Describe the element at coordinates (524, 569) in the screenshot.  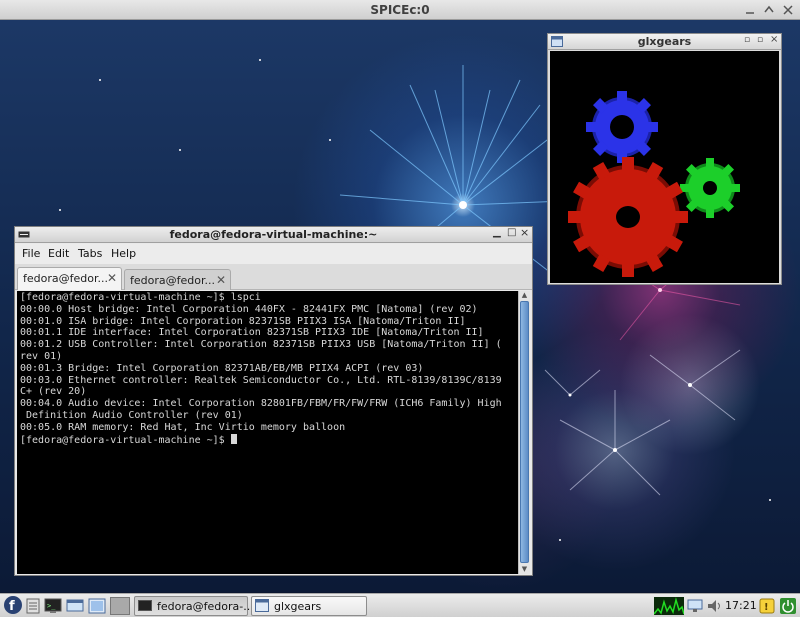
I see `scroll-down-arrow-icon: ▼` at that location.